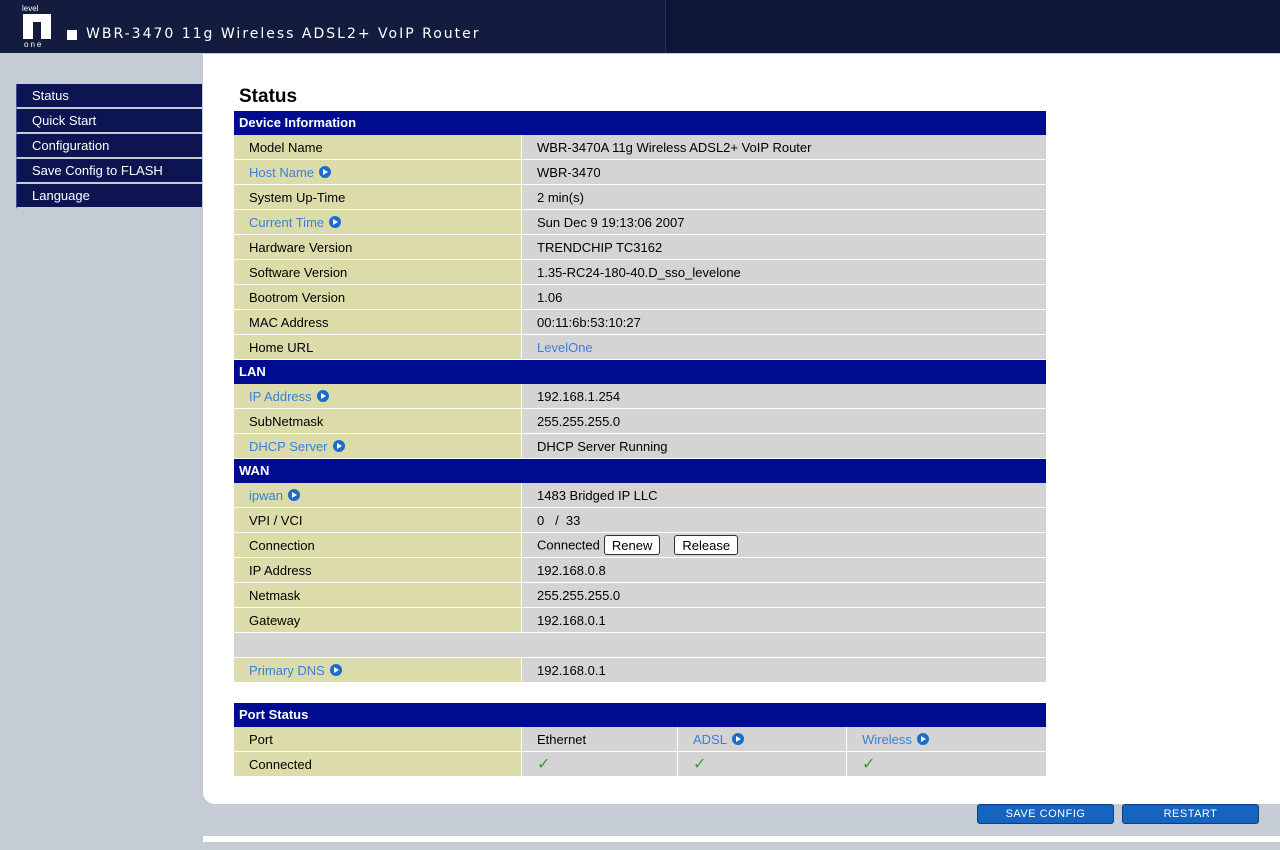 The width and height of the screenshot is (1280, 850). What do you see at coordinates (784, 172) in the screenshot?
I see `row-value: WBR-3470` at bounding box center [784, 172].